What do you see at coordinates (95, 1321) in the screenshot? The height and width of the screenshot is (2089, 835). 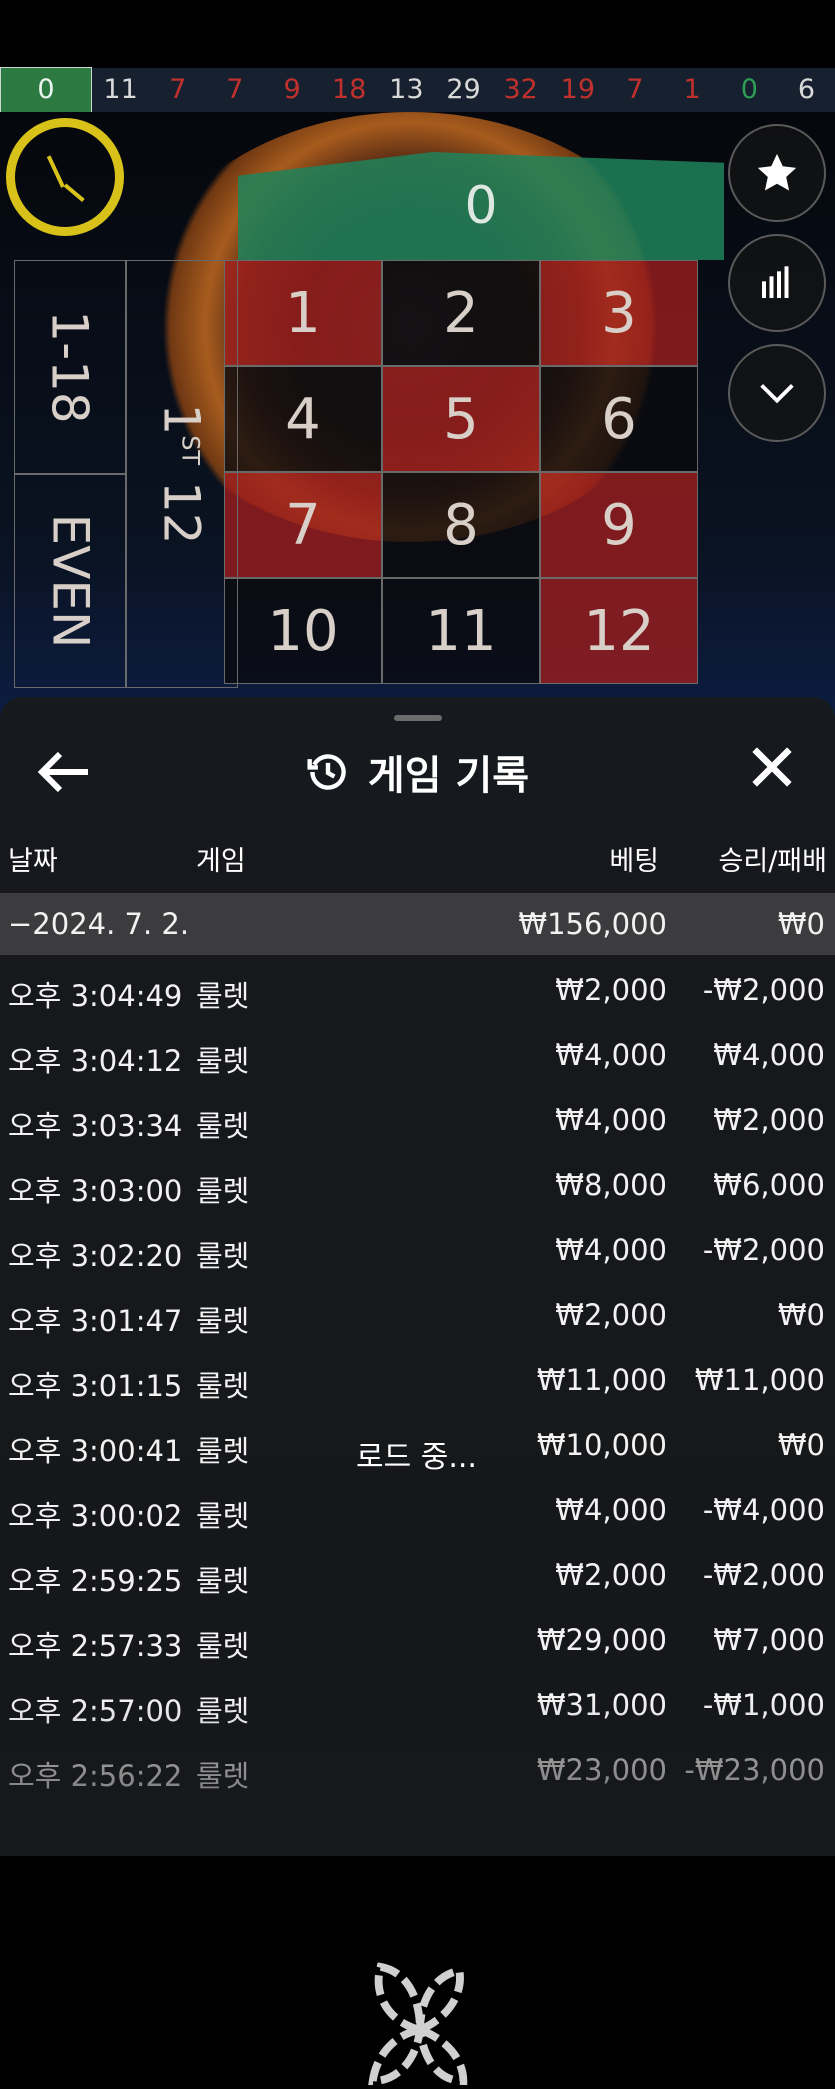 I see `history-time: 오후 3:01:47` at bounding box center [95, 1321].